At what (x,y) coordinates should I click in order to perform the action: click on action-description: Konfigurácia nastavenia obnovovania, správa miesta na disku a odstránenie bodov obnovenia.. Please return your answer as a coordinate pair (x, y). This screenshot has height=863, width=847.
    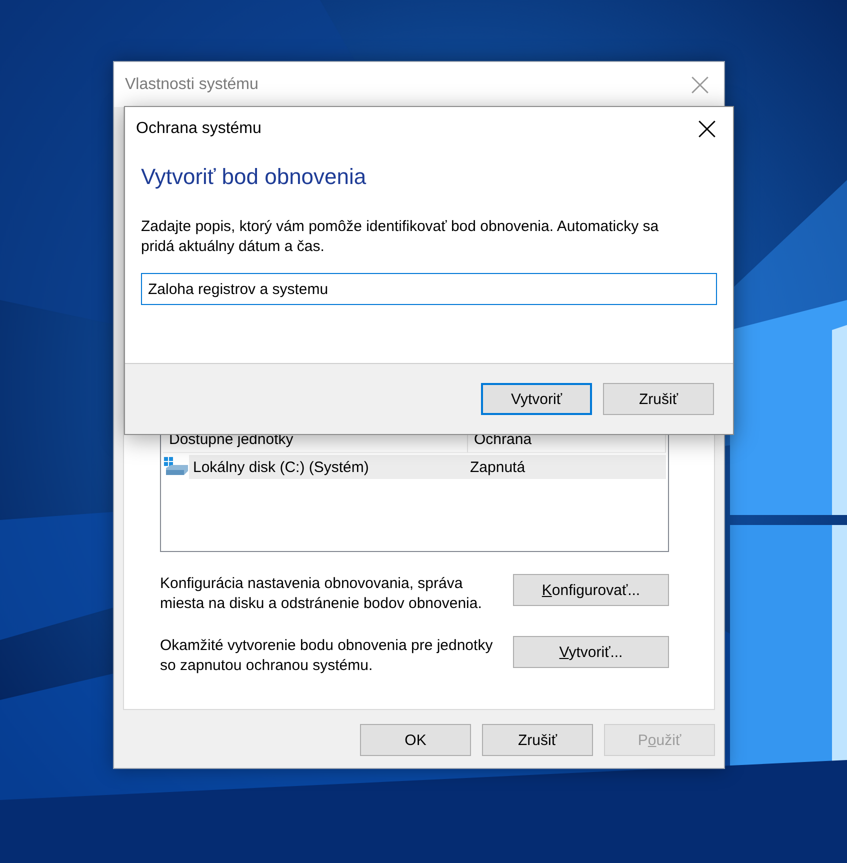
    Looking at the image, I should click on (321, 594).